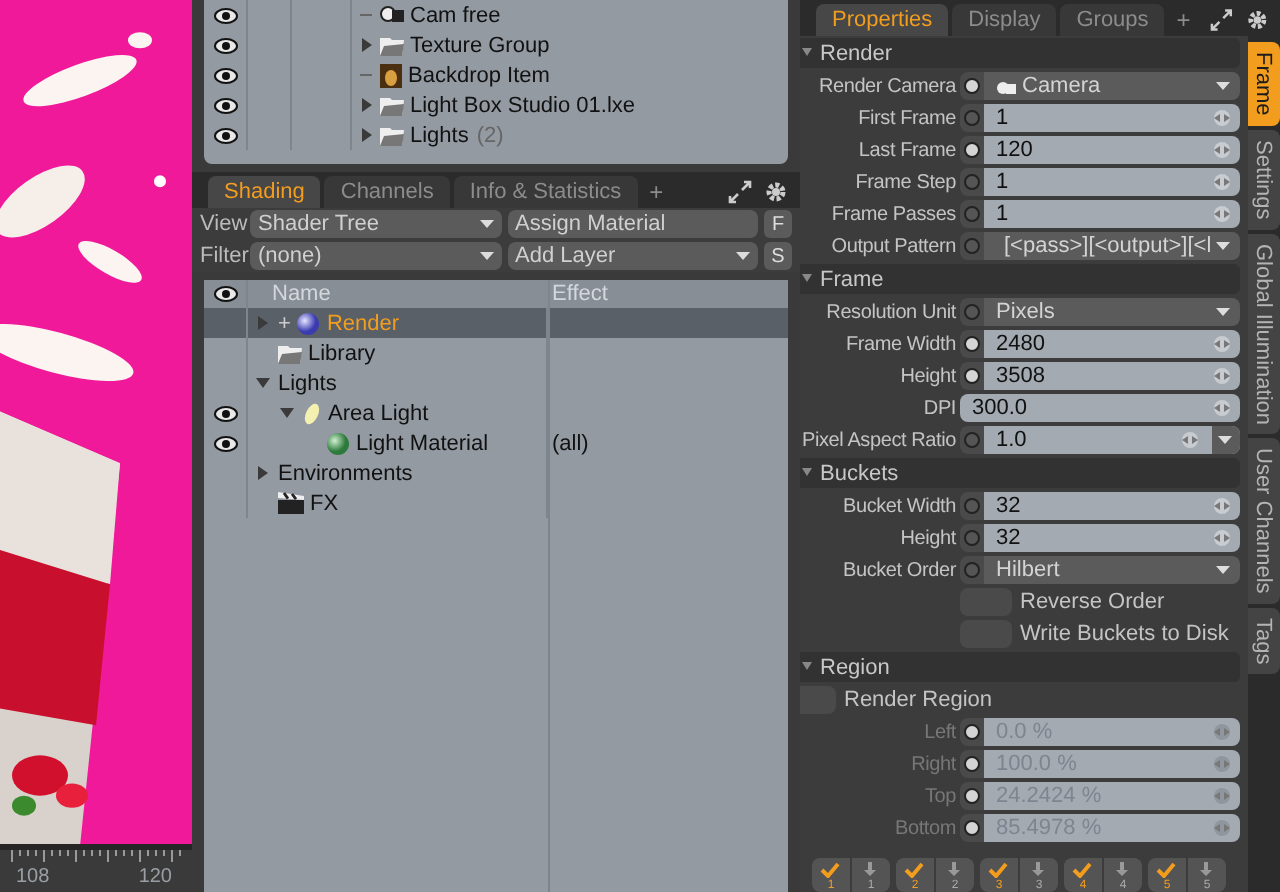 Image resolution: width=1280 pixels, height=892 pixels. Describe the element at coordinates (496, 15) in the screenshot. I see `item-row: Cam free` at that location.